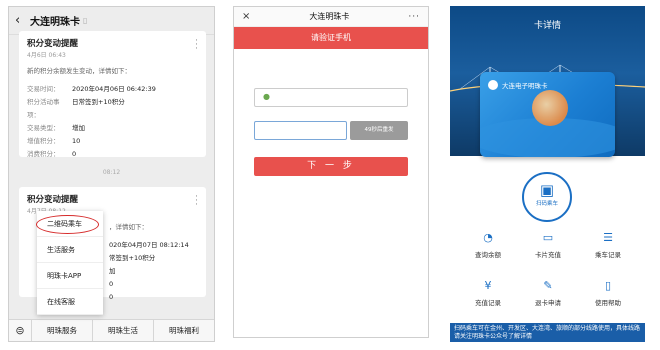  Describe the element at coordinates (246, 16) in the screenshot. I see `close-icon: ×` at that location.